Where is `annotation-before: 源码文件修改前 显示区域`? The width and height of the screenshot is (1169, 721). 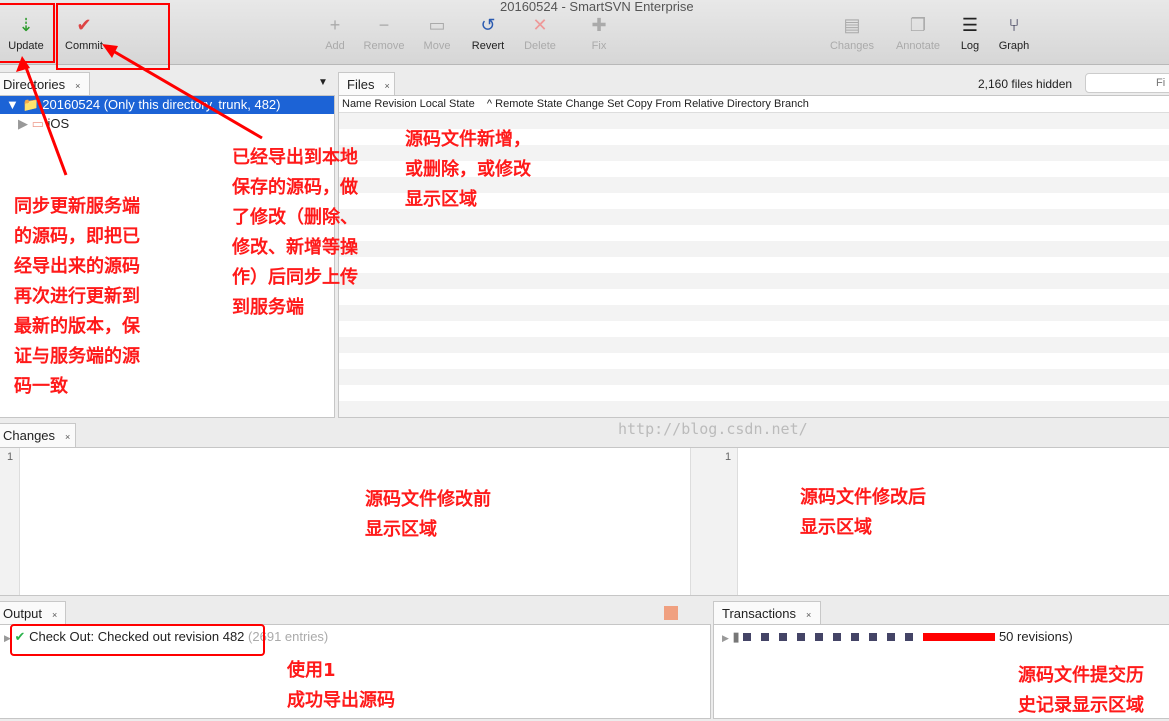 annotation-before: 源码文件修改前 显示区域 is located at coordinates (428, 514).